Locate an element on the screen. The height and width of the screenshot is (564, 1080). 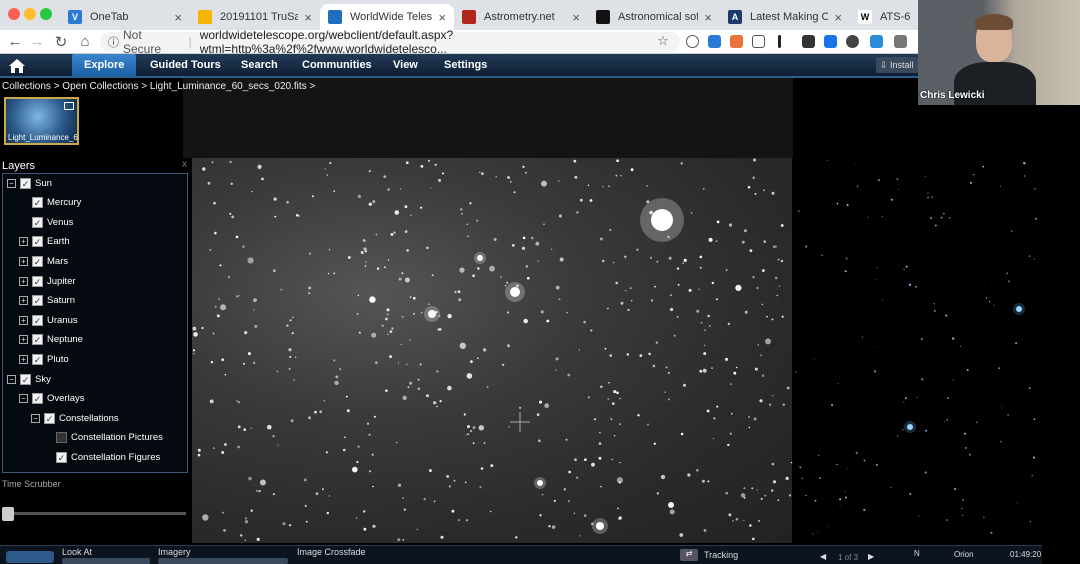
layer-item: ✓ Mercury is located at coordinates (50, 203).